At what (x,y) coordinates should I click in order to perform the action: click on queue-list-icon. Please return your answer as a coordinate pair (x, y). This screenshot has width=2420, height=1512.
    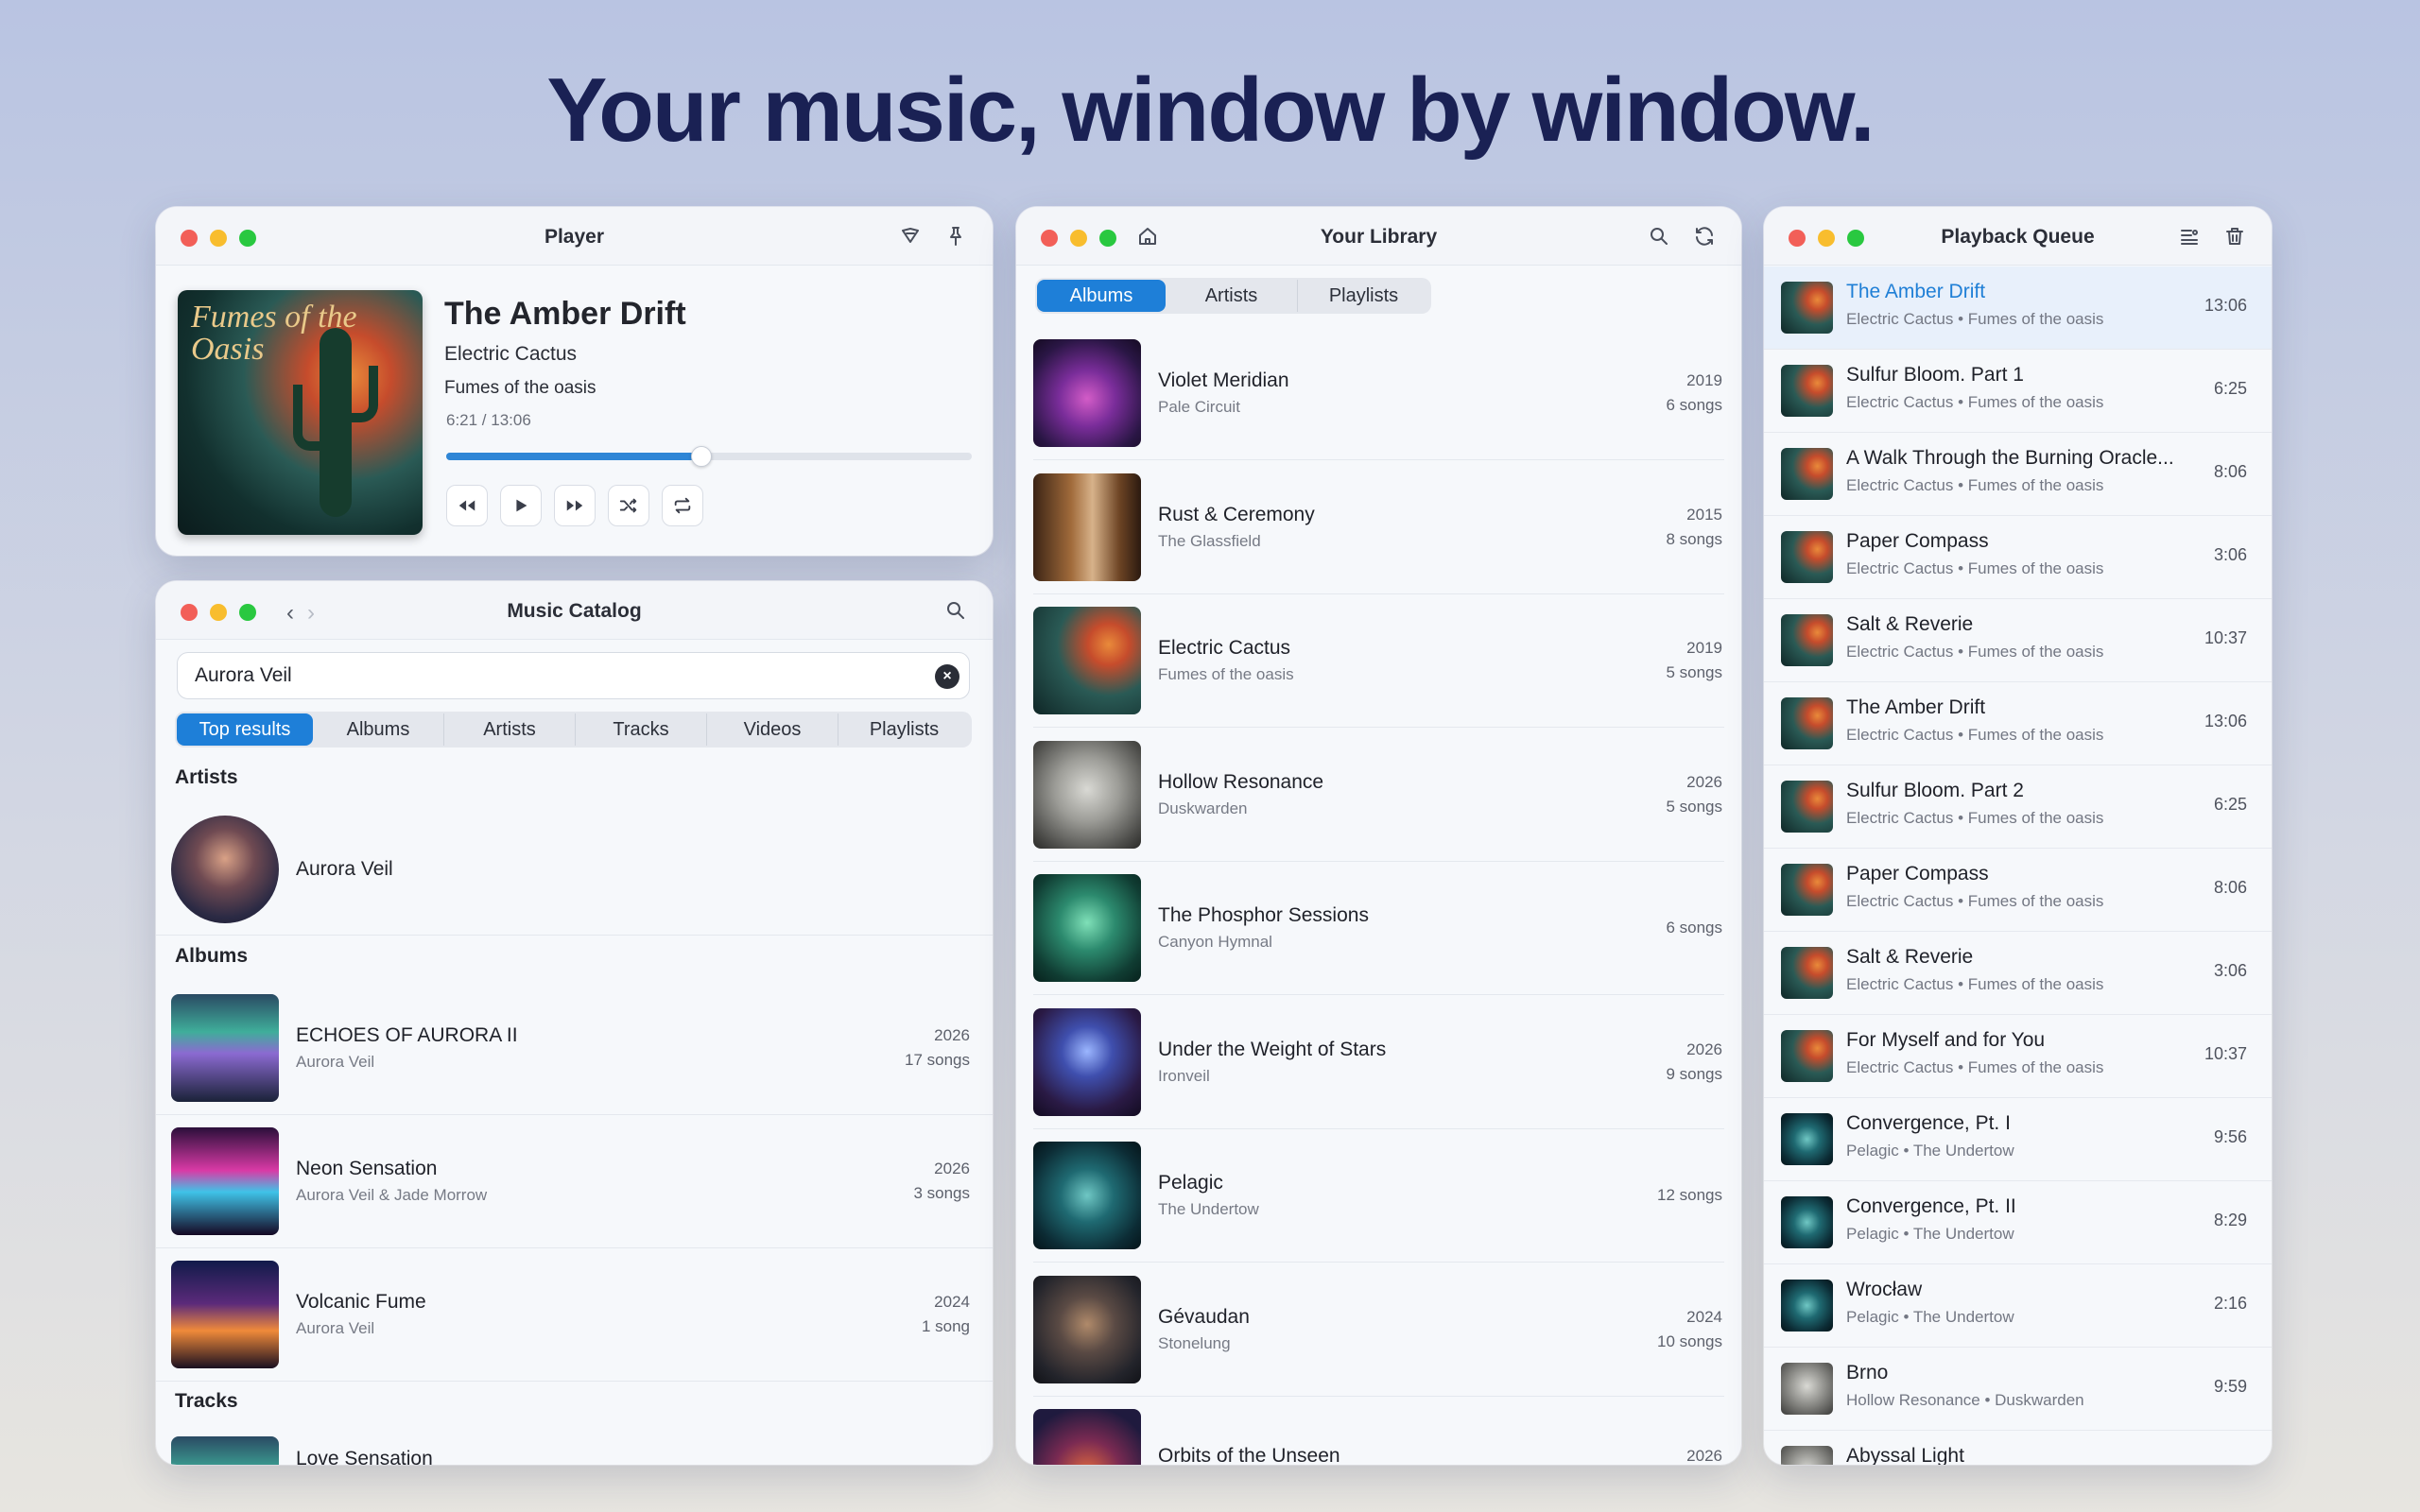
    Looking at the image, I should click on (2189, 236).